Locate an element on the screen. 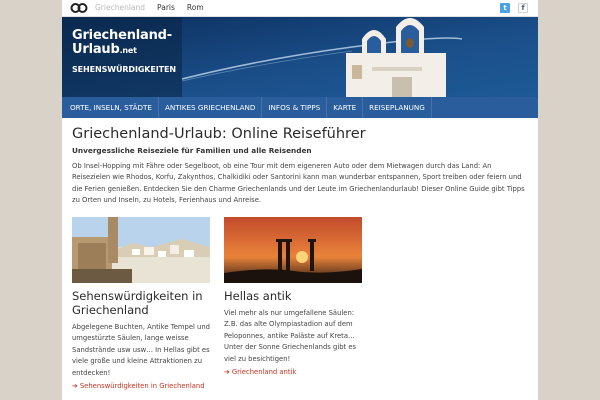 Image resolution: width=600 pixels, height=400 pixels. nav-item-reiseplanung: REISEPLANUNG is located at coordinates (397, 107).